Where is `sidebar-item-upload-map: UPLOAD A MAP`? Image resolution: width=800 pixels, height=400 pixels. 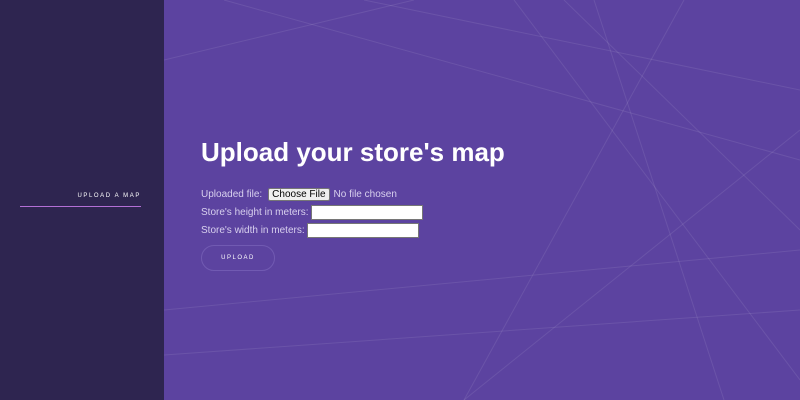
sidebar-item-upload-map: UPLOAD A MAP is located at coordinates (80, 200).